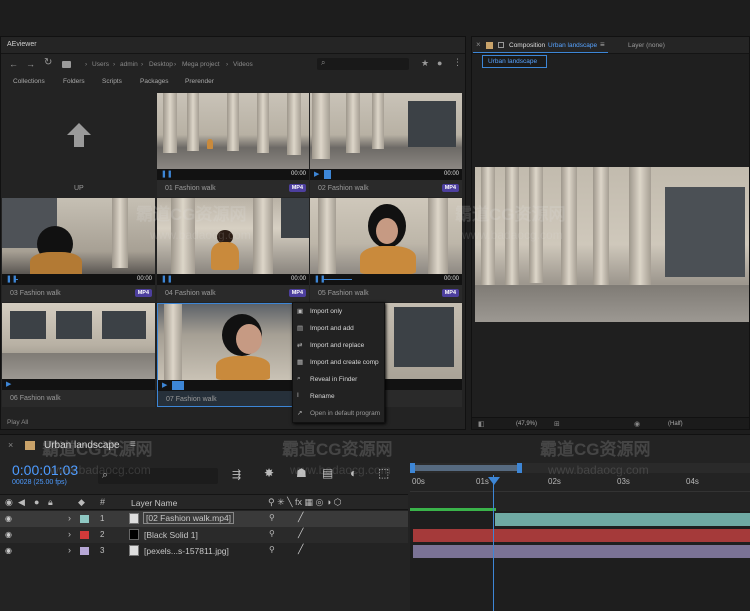  What do you see at coordinates (199, 81) in the screenshot?
I see `tab-prerender: Prerender` at bounding box center [199, 81].